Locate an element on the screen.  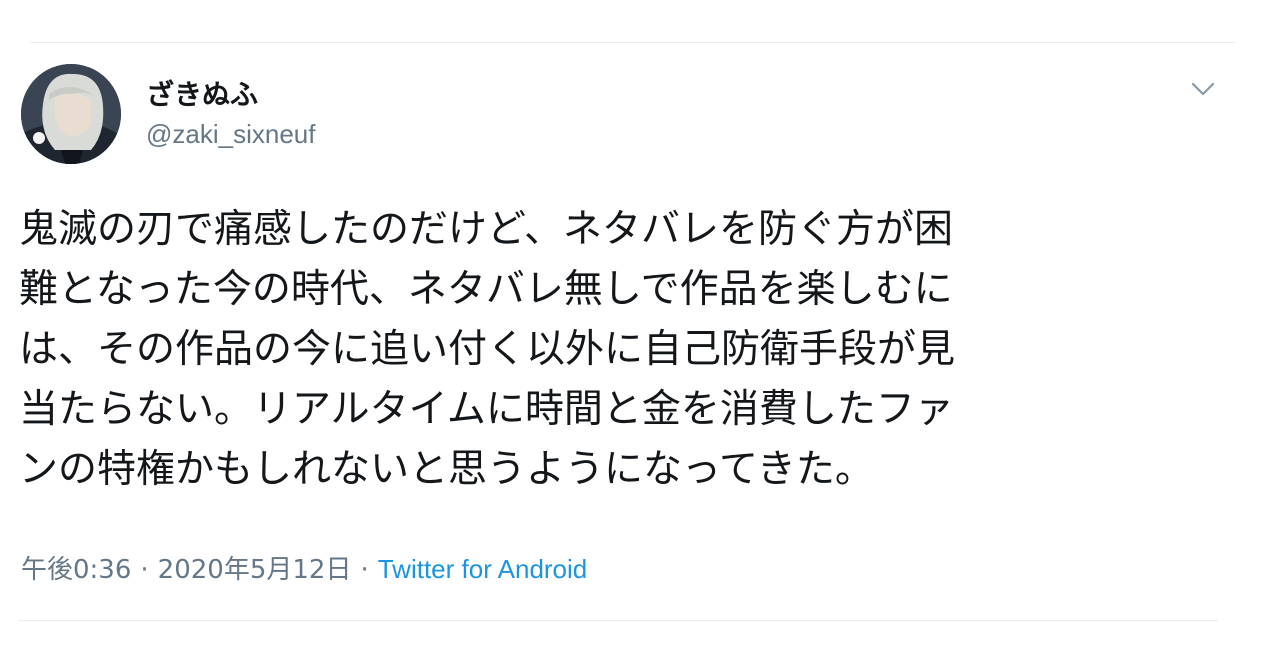
top-divider is located at coordinates (632, 42).